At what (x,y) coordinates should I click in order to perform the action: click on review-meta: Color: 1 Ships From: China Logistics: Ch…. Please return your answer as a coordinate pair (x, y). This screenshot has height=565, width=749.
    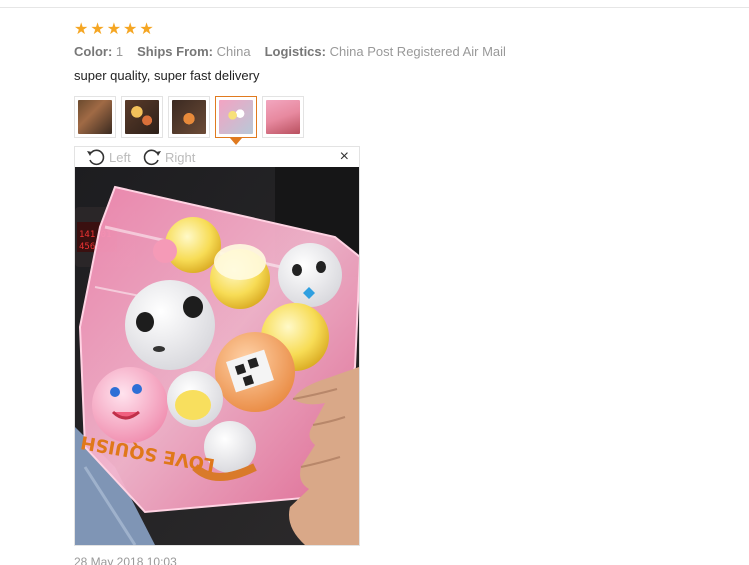
    Looking at the image, I should click on (404, 51).